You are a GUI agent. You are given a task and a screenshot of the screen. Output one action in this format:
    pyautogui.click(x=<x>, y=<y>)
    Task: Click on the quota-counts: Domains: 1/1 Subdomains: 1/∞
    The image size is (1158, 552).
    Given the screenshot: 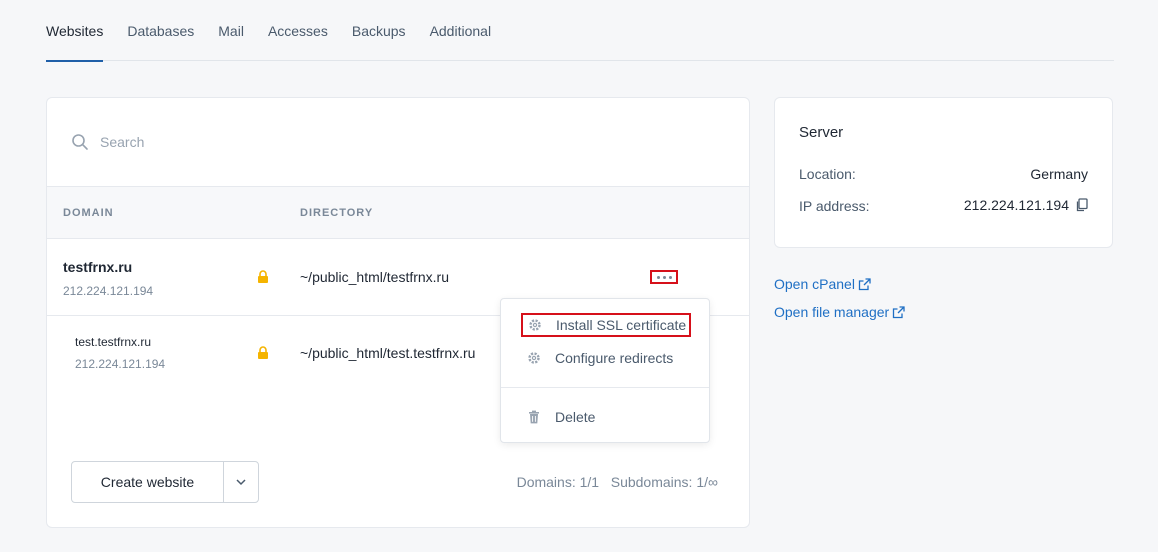 What is the action you would take?
    pyautogui.click(x=617, y=482)
    